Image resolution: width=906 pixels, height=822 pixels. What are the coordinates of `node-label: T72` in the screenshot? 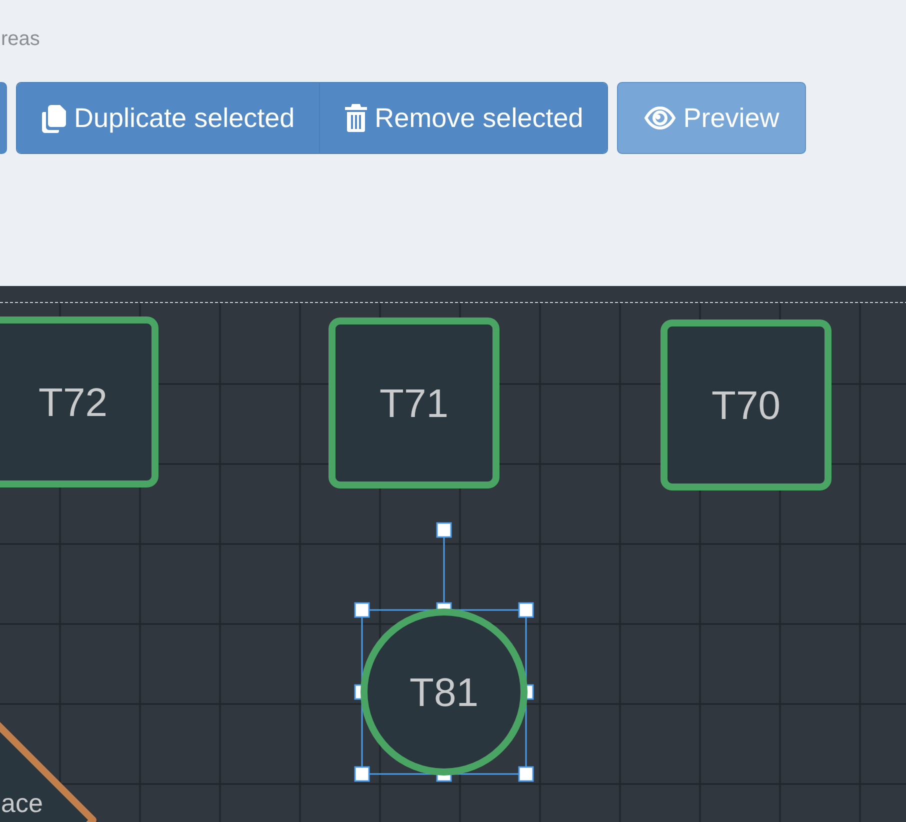 It's located at (73, 403).